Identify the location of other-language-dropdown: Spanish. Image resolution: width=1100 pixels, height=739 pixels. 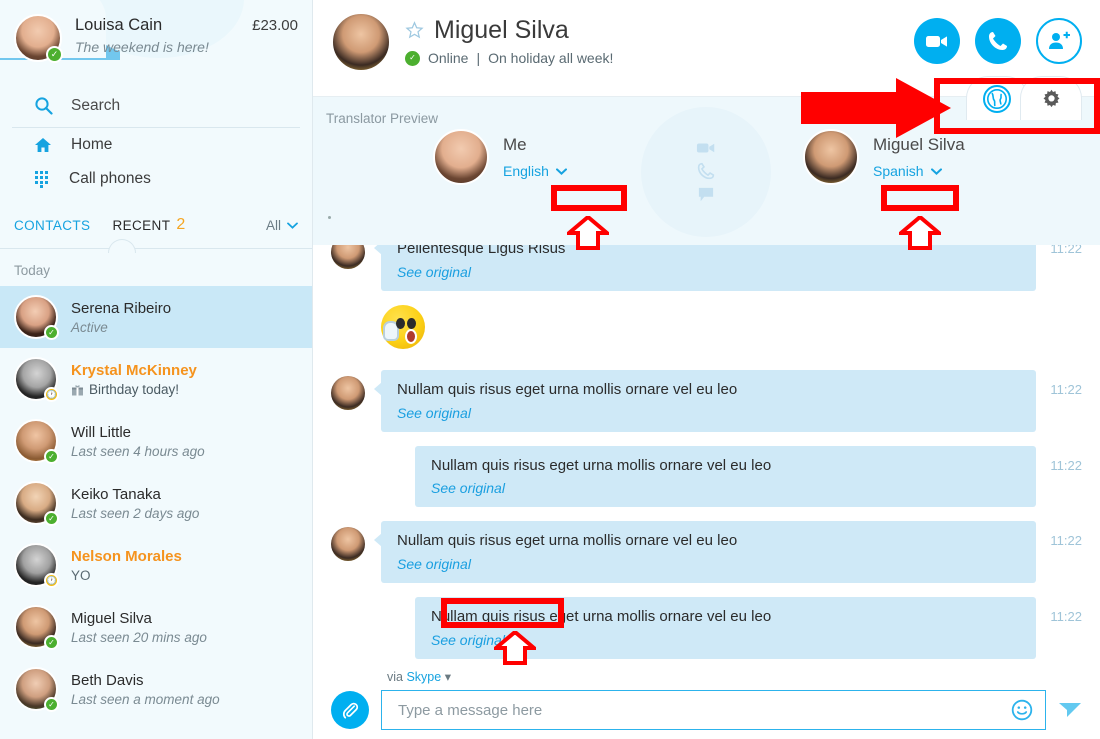
(919, 171).